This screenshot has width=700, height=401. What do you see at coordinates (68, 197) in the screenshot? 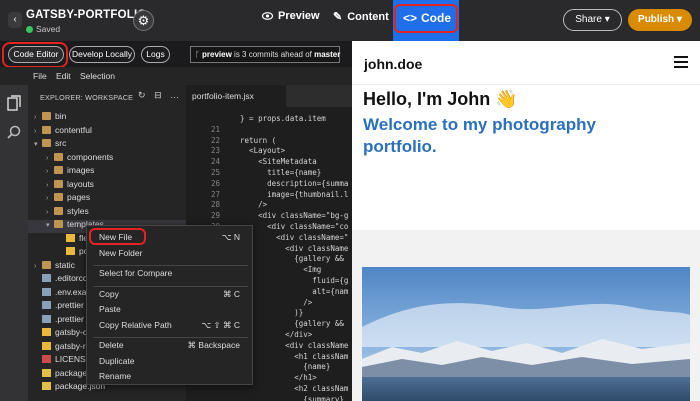
I see `tree-item: › pages` at bounding box center [68, 197].